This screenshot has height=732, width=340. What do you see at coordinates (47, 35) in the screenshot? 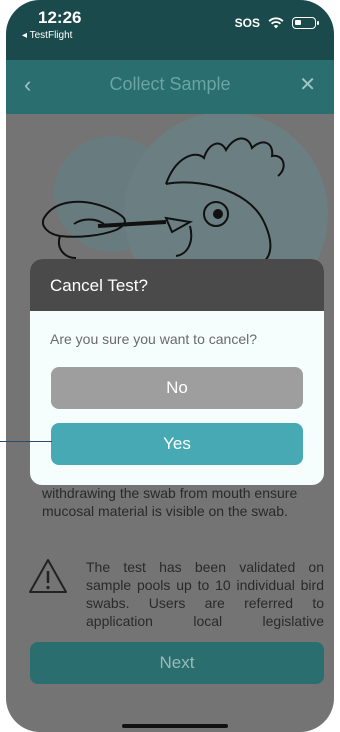
I see `back-to-testflight-link: ◂ TestFlight` at bounding box center [47, 35].